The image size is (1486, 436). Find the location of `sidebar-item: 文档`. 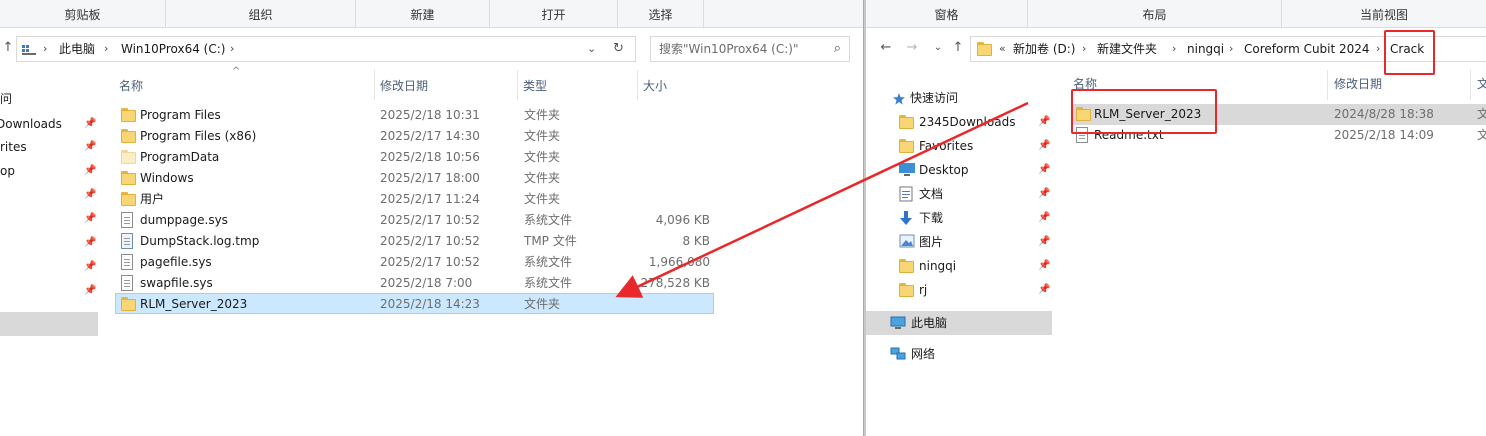

sidebar-item: 文档 is located at coordinates (931, 194).